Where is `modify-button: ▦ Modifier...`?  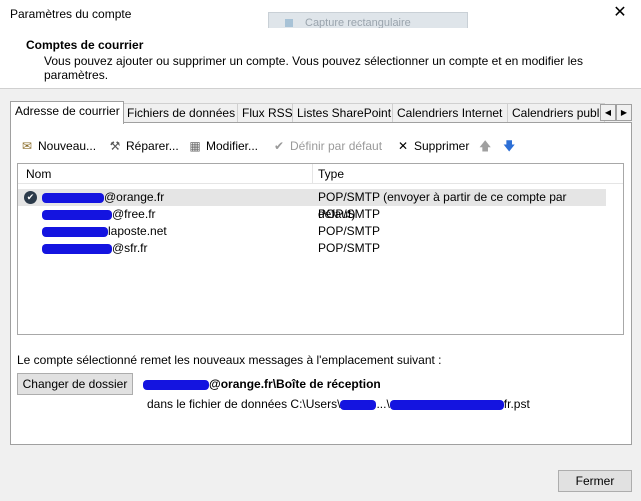
modify-button: ▦ Modifier... is located at coordinates (222, 146).